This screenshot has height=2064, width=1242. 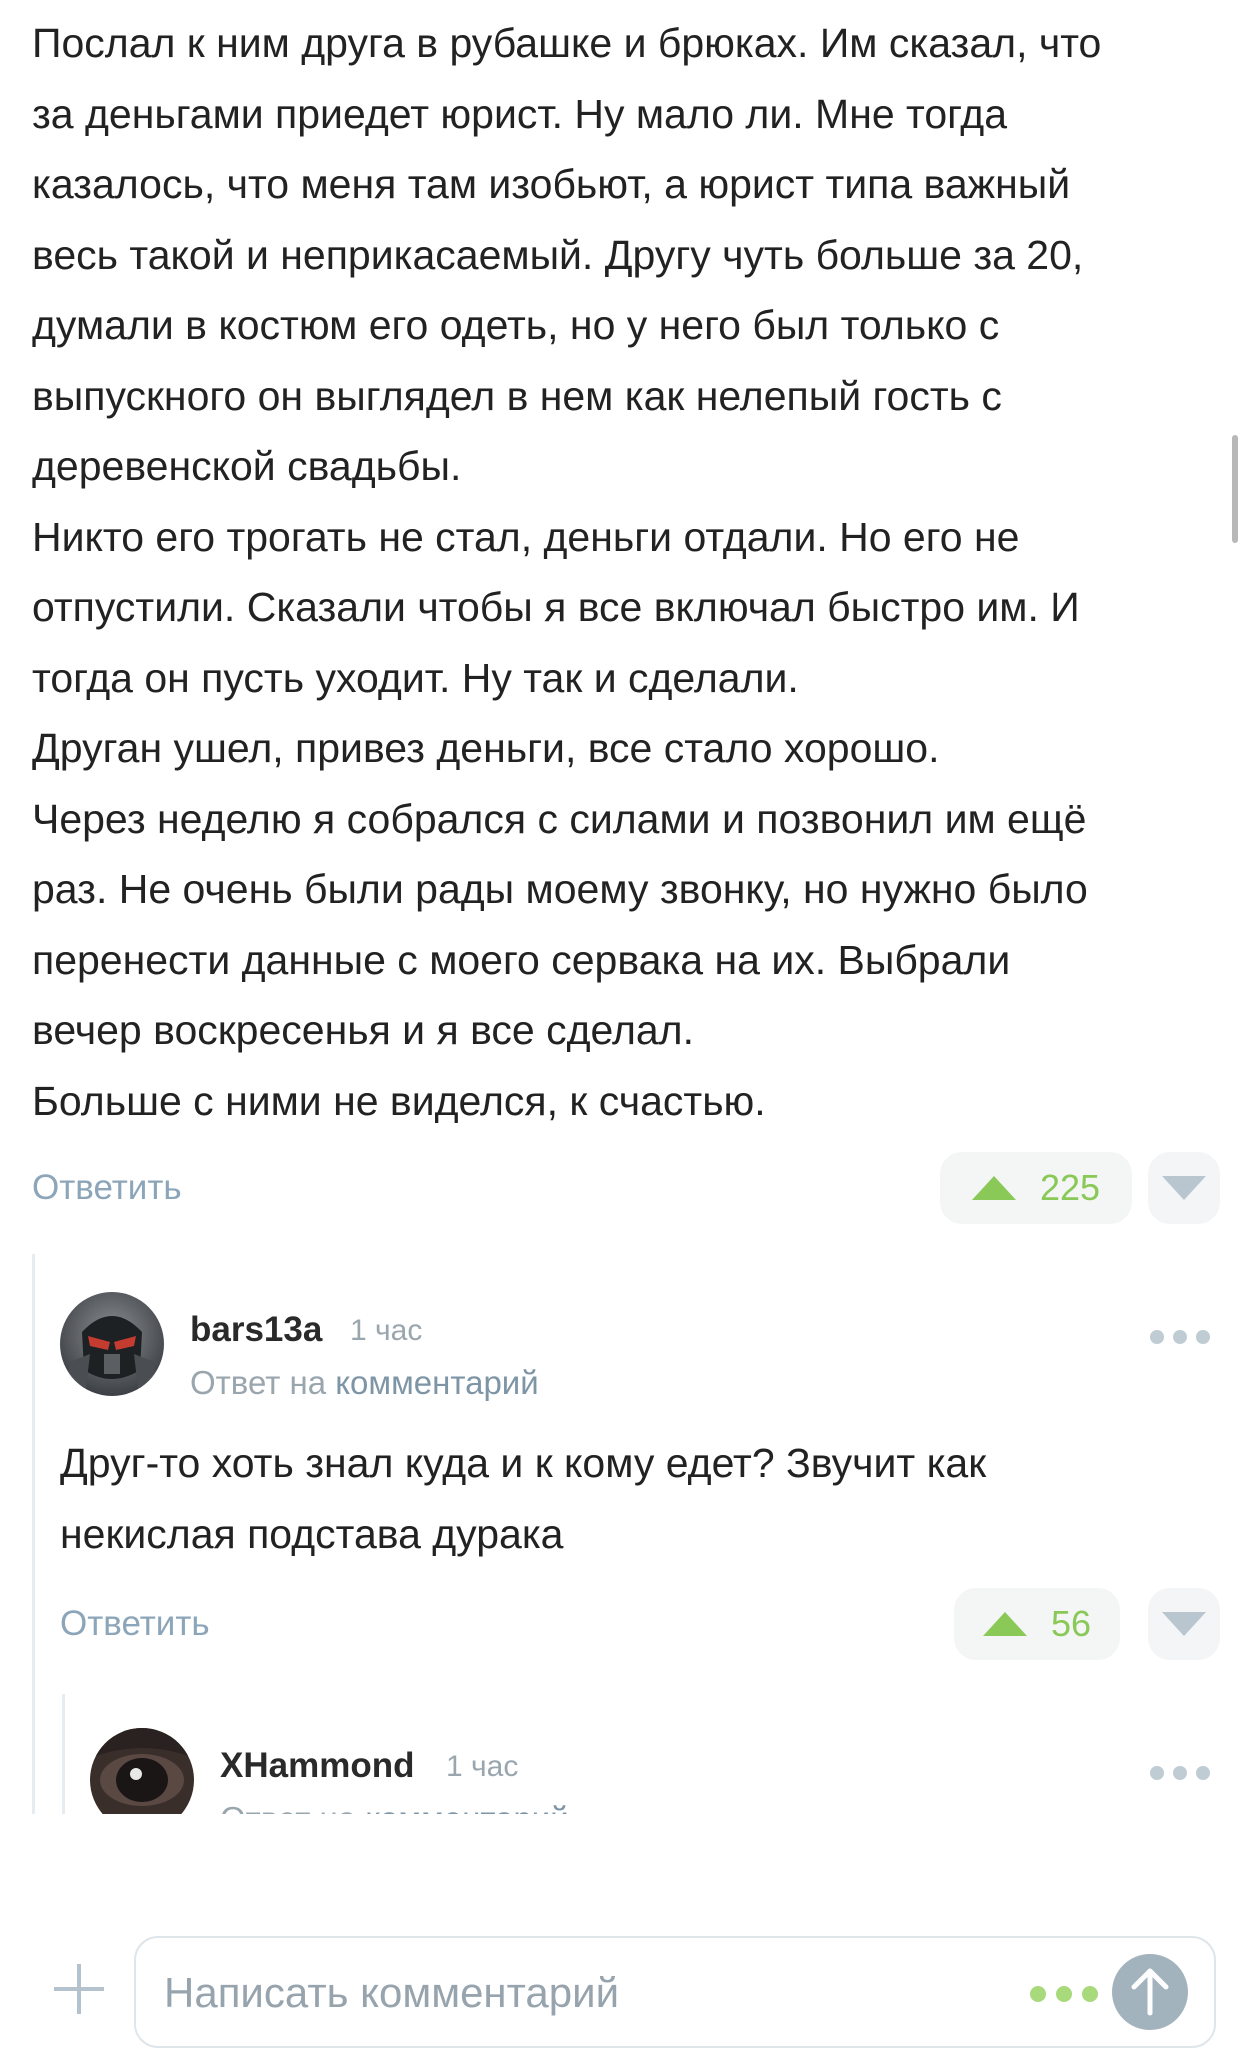 What do you see at coordinates (640, 1347) in the screenshot?
I see `reply-header: bars13a 1 час Ответ на комментарий` at bounding box center [640, 1347].